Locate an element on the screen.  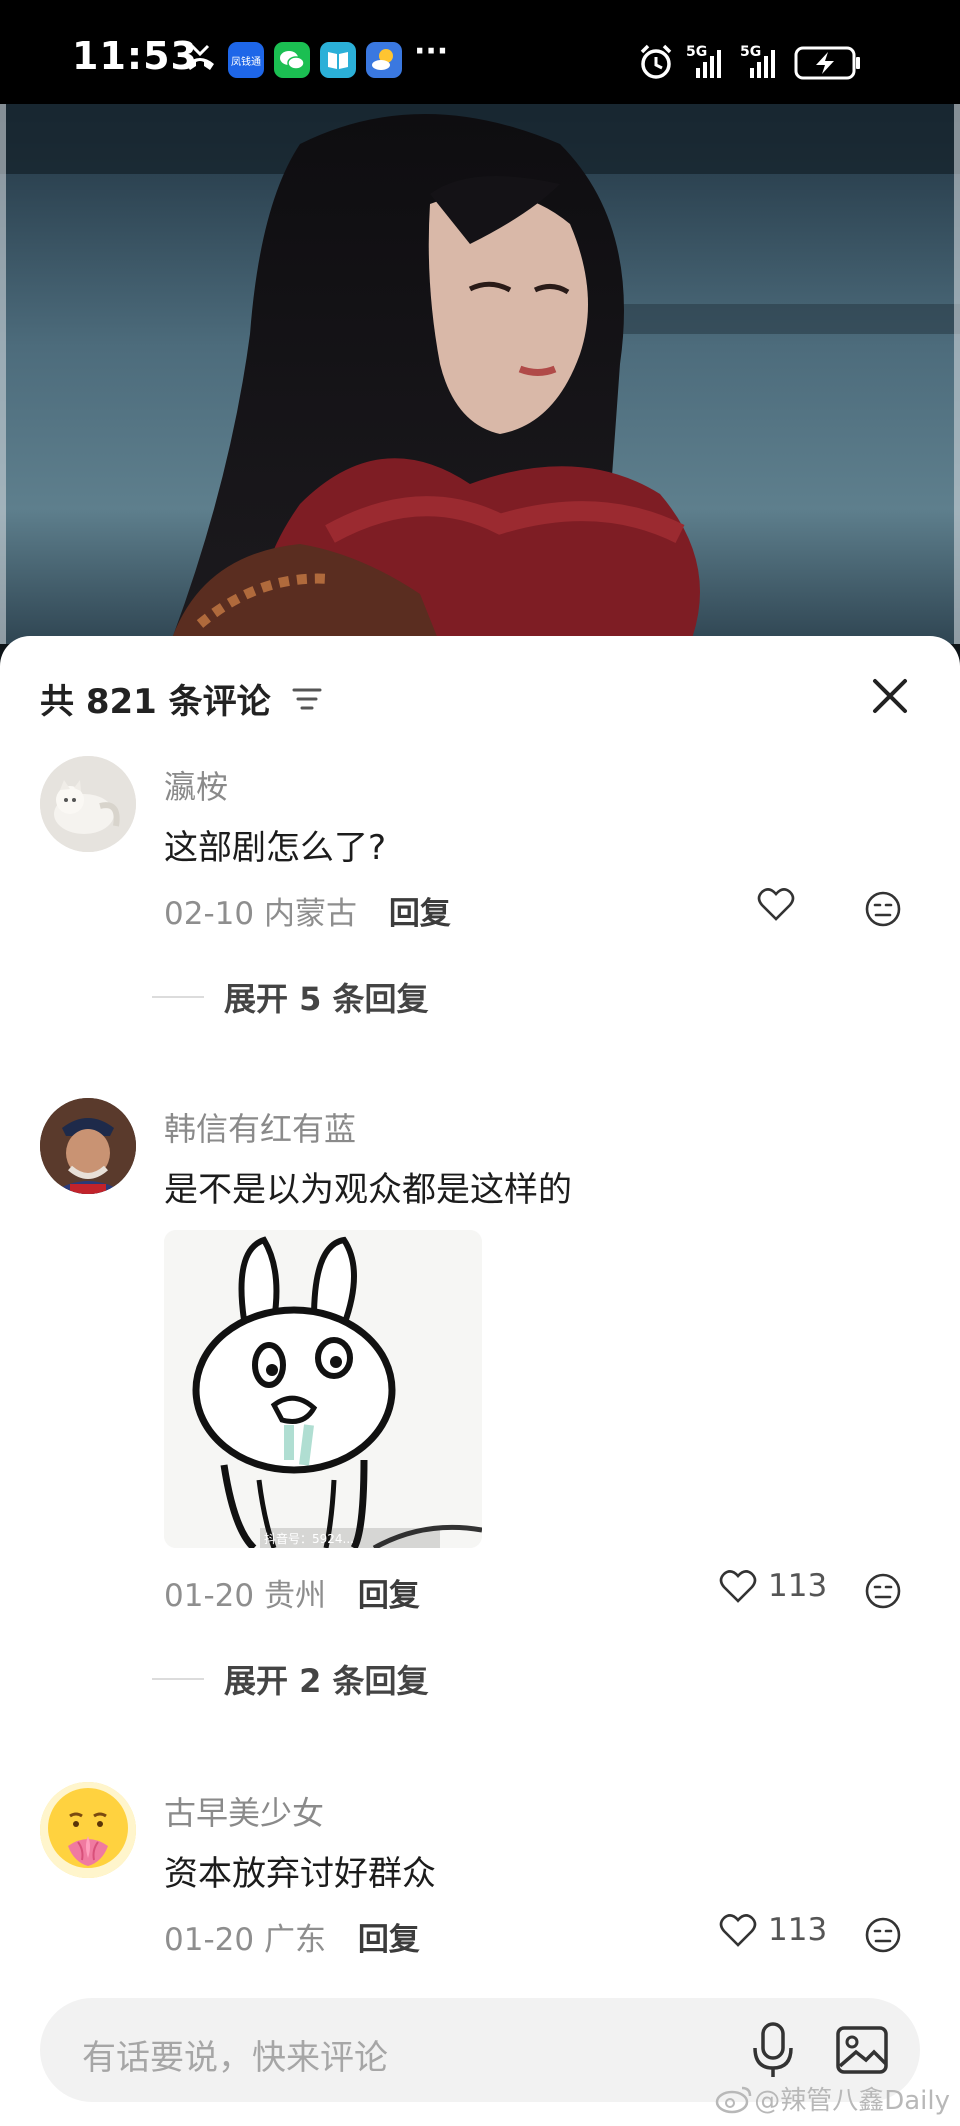
comment-input-placeholder: 有话要说，快来评论 is located at coordinates (235, 2058).